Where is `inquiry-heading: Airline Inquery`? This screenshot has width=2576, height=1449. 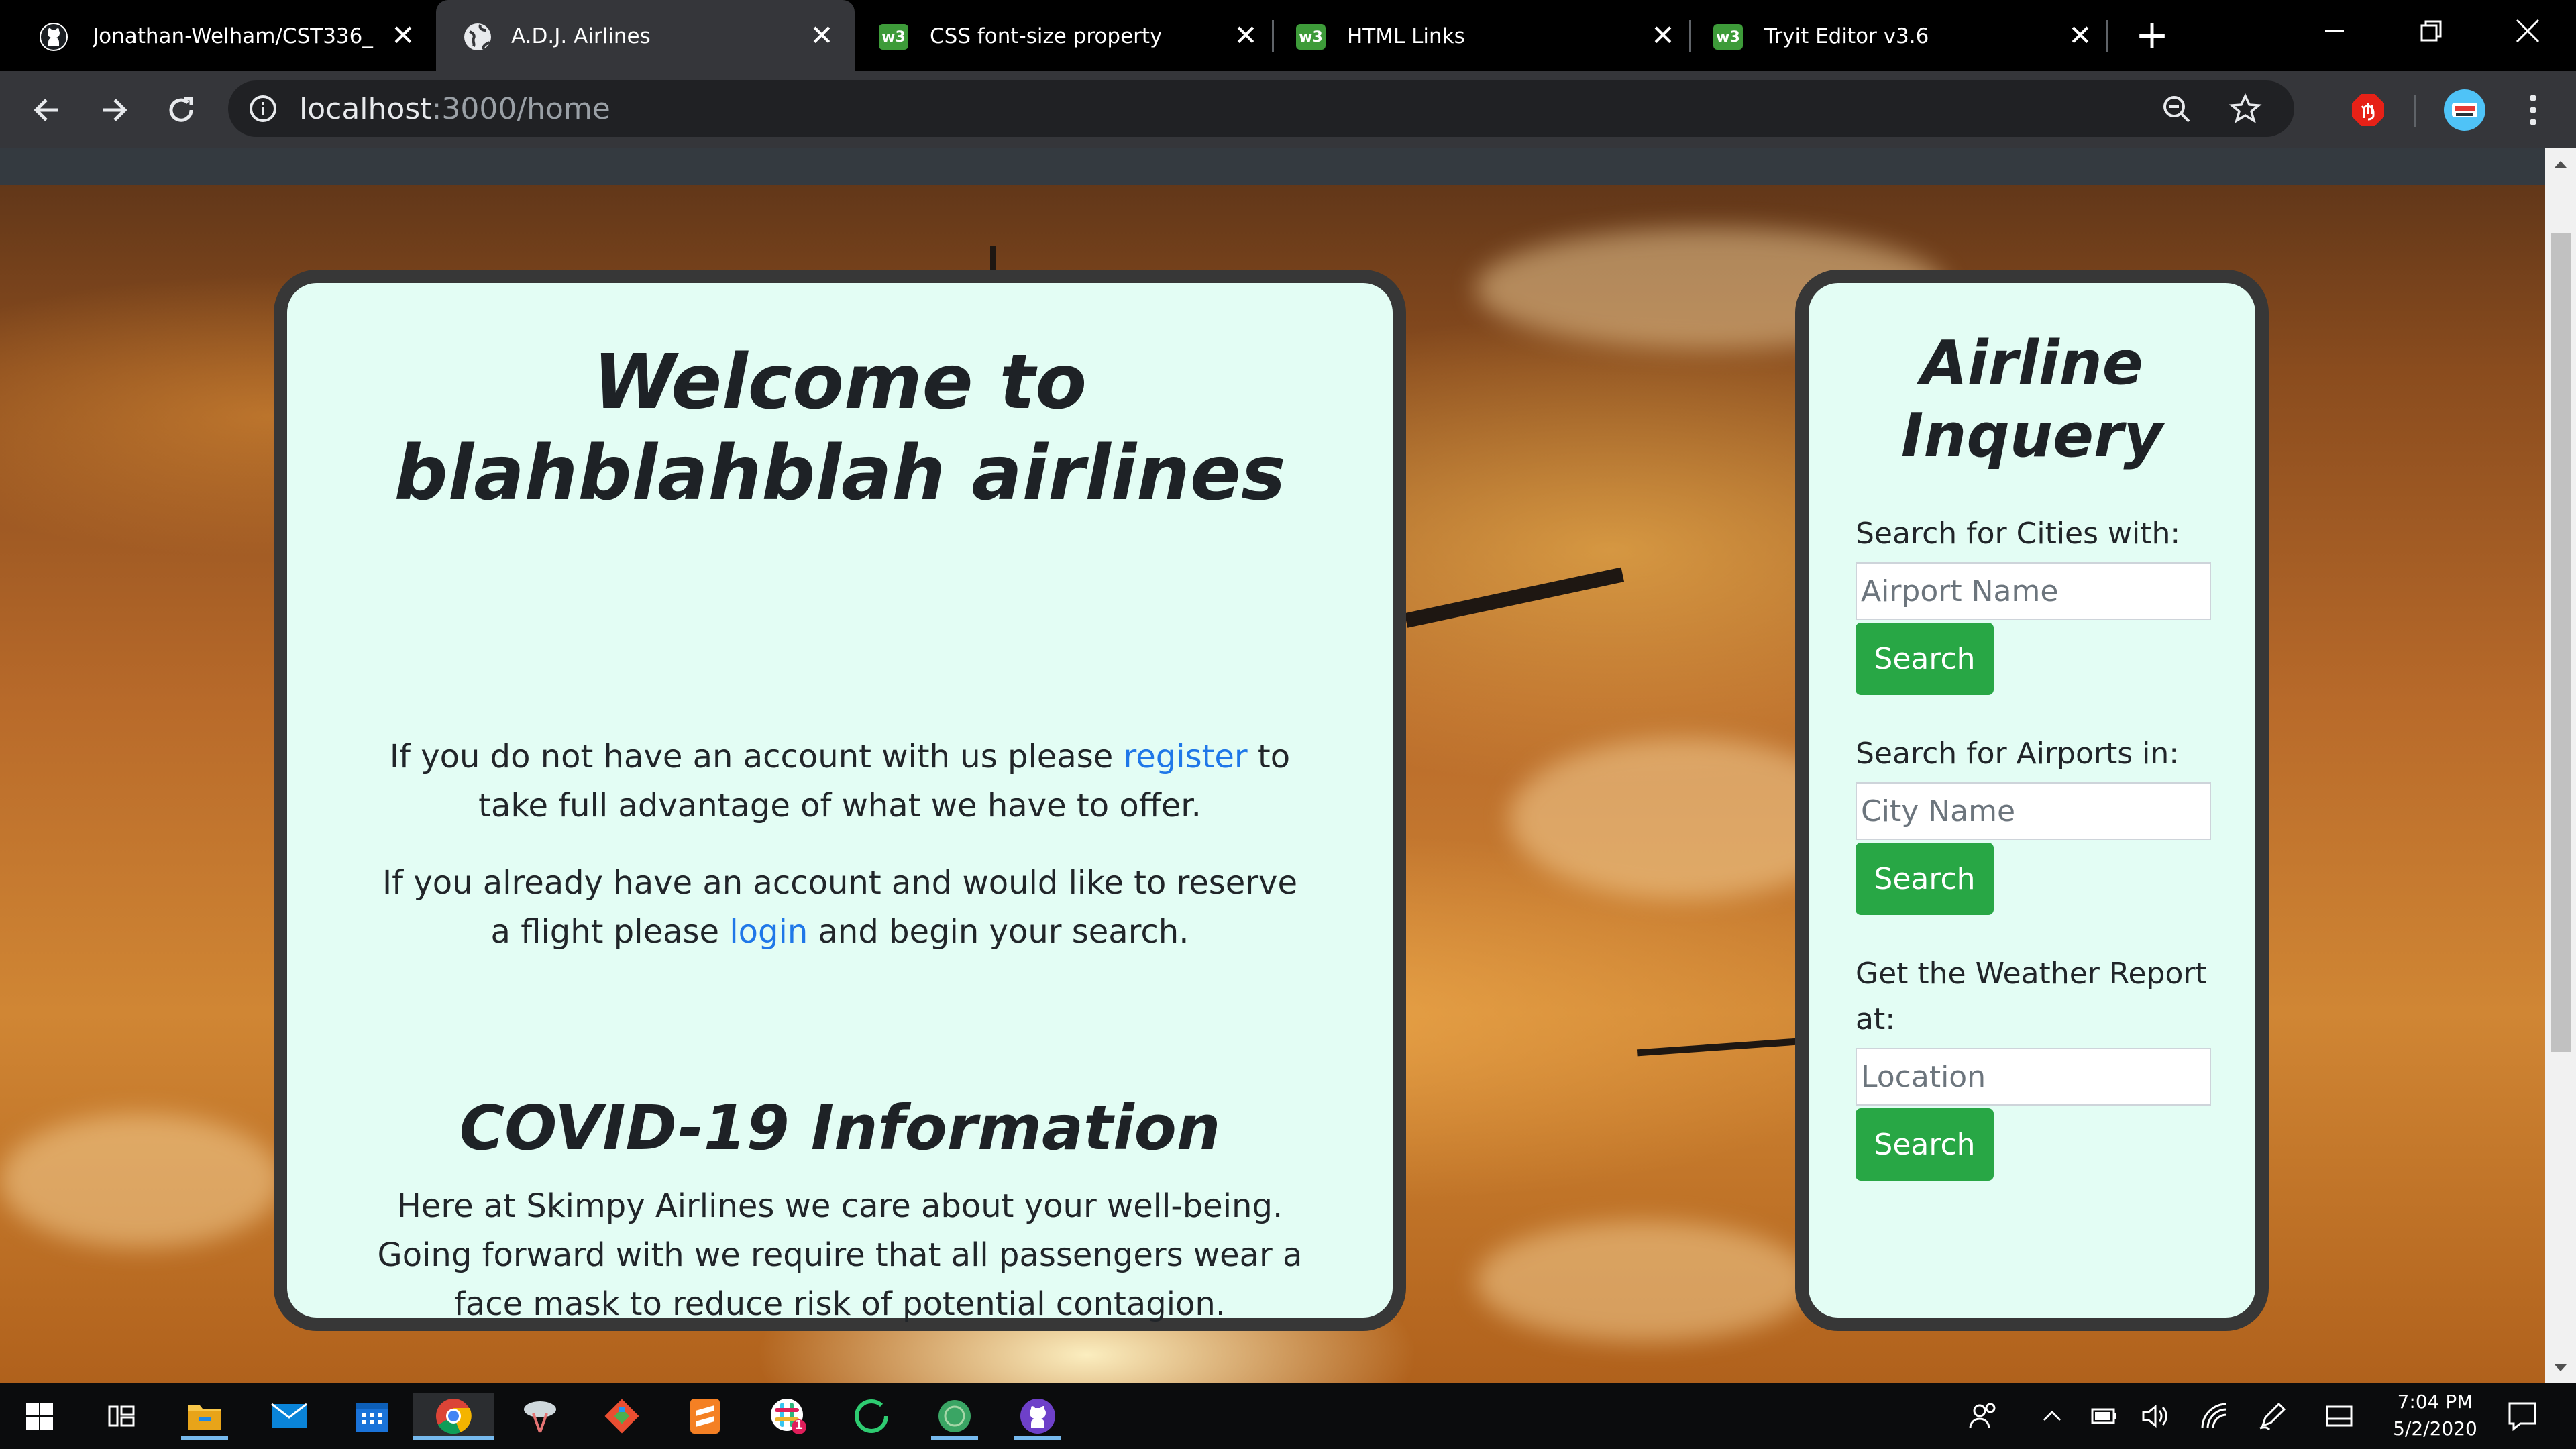
inquiry-heading: Airline Inquery is located at coordinates (2031, 399).